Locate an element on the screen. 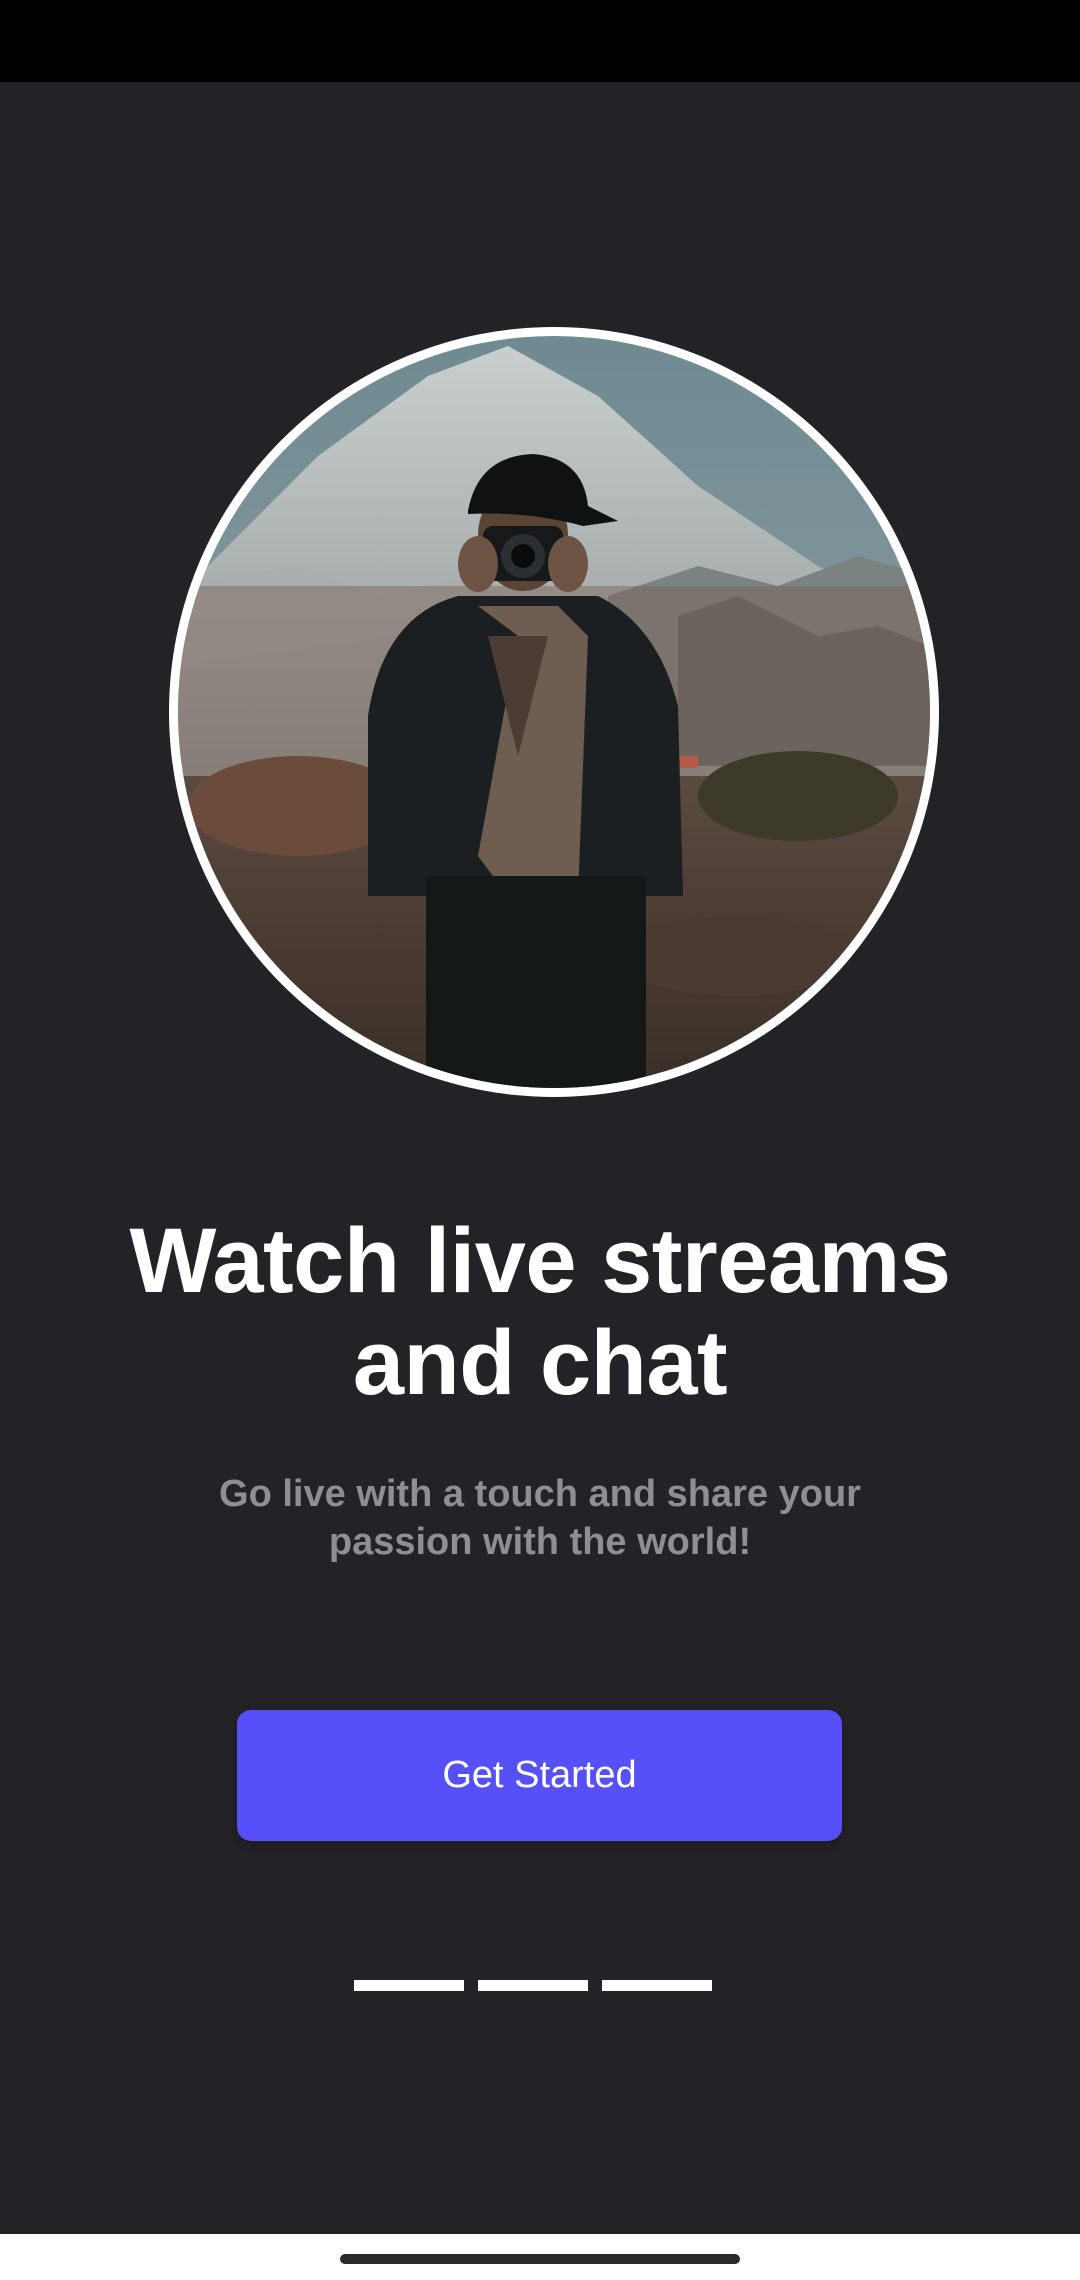 Image resolution: width=1080 pixels, height=2280 pixels. system-navigation-bar is located at coordinates (540, 2257).